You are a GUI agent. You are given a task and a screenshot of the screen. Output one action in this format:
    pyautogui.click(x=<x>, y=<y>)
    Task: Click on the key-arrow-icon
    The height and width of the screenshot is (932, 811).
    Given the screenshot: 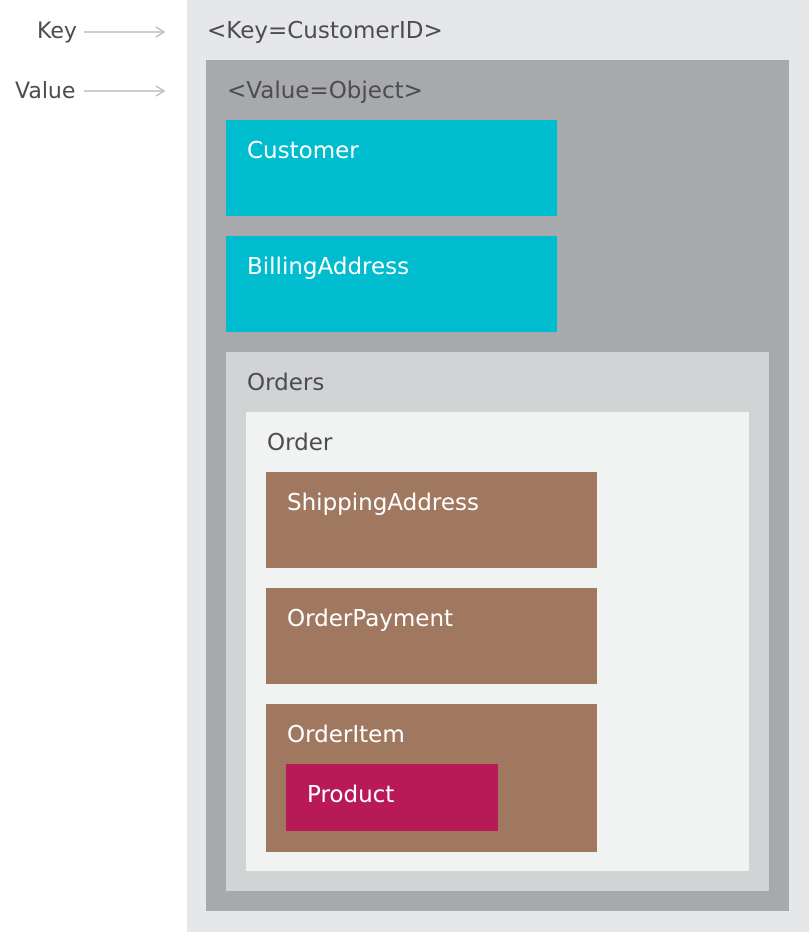 What is the action you would take?
    pyautogui.click(x=125, y=32)
    